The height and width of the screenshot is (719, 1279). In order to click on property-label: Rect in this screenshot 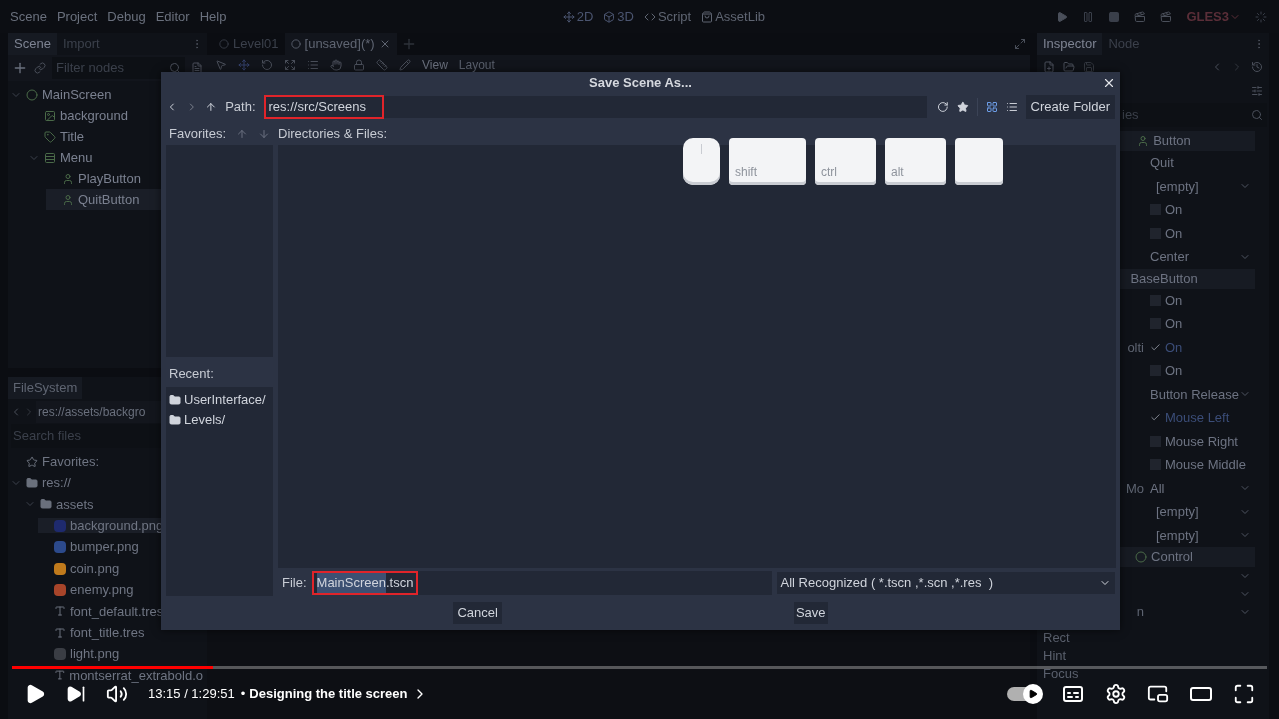, I will do `click(1056, 638)`.